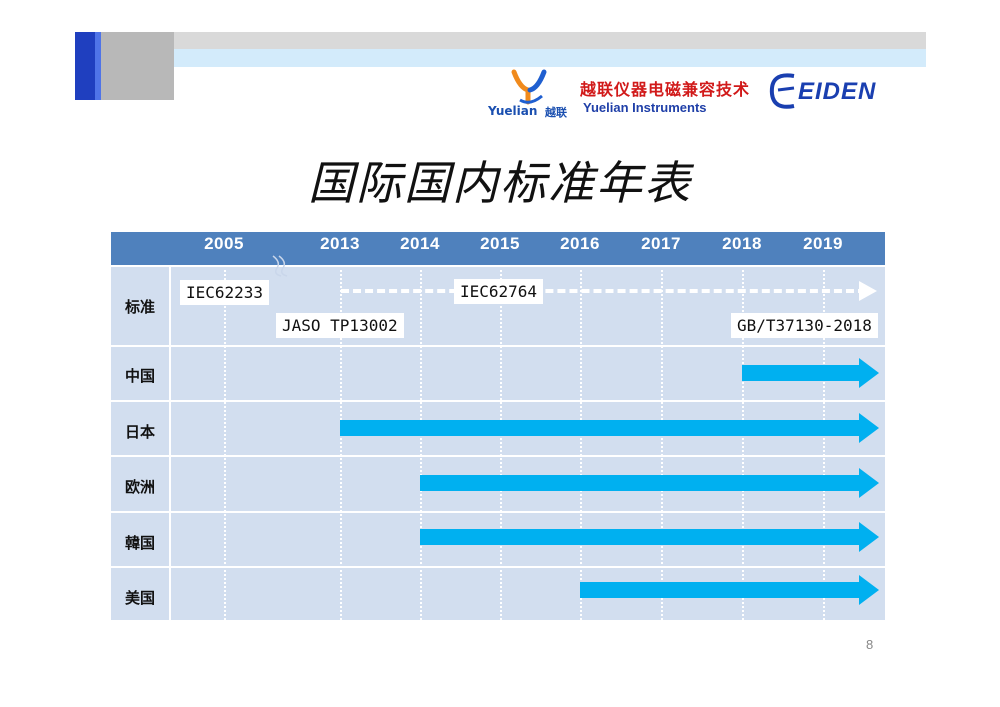  Describe the element at coordinates (529, 87) in the screenshot. I see `yuelian-logo-icon` at that location.